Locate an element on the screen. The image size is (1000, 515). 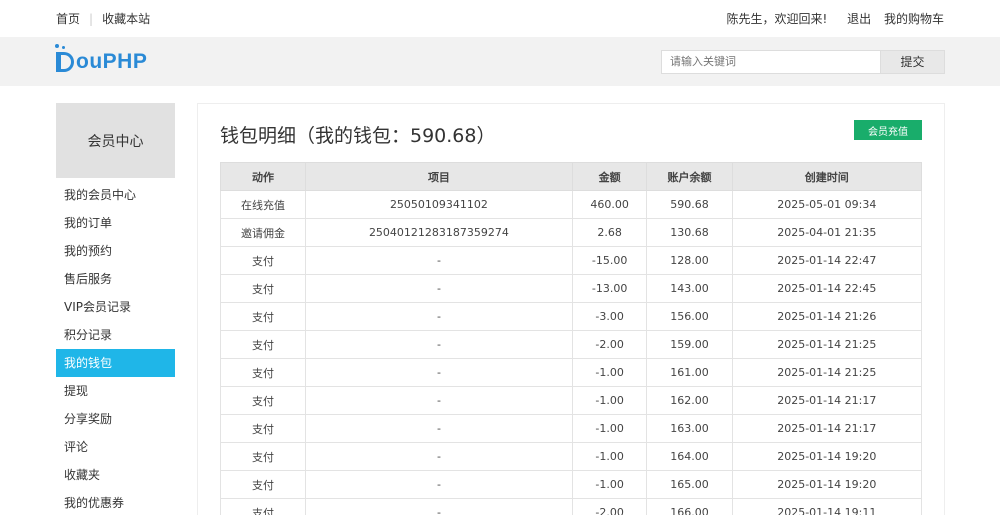
table-row: 支付 - -1.00 161.00 2025-01-14 21:25 is located at coordinates (571, 372).